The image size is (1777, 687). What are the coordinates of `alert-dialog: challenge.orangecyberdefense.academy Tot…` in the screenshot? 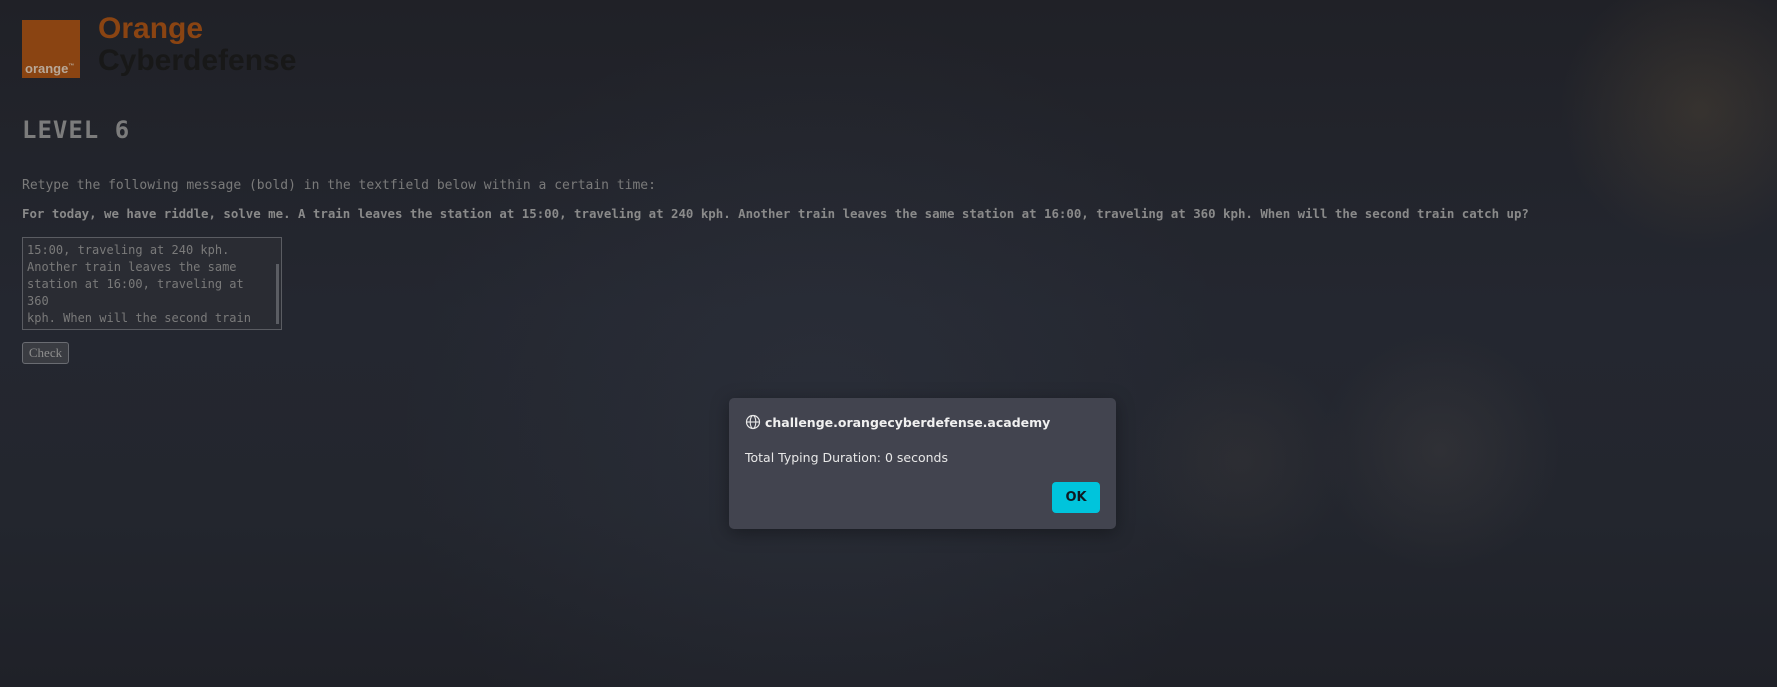 It's located at (922, 463).